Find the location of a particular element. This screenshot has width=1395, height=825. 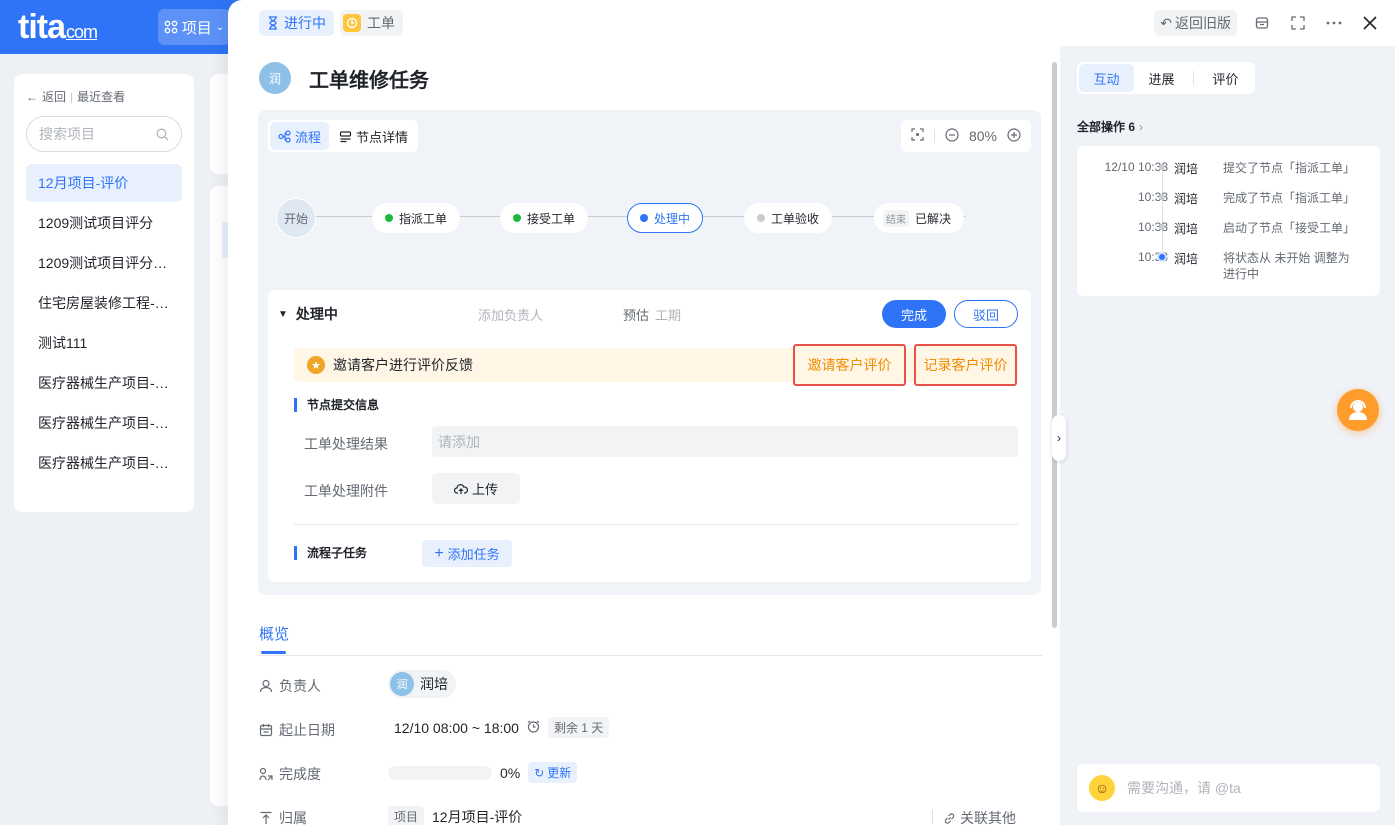

progress-text: 0% is located at coordinates (510, 772).